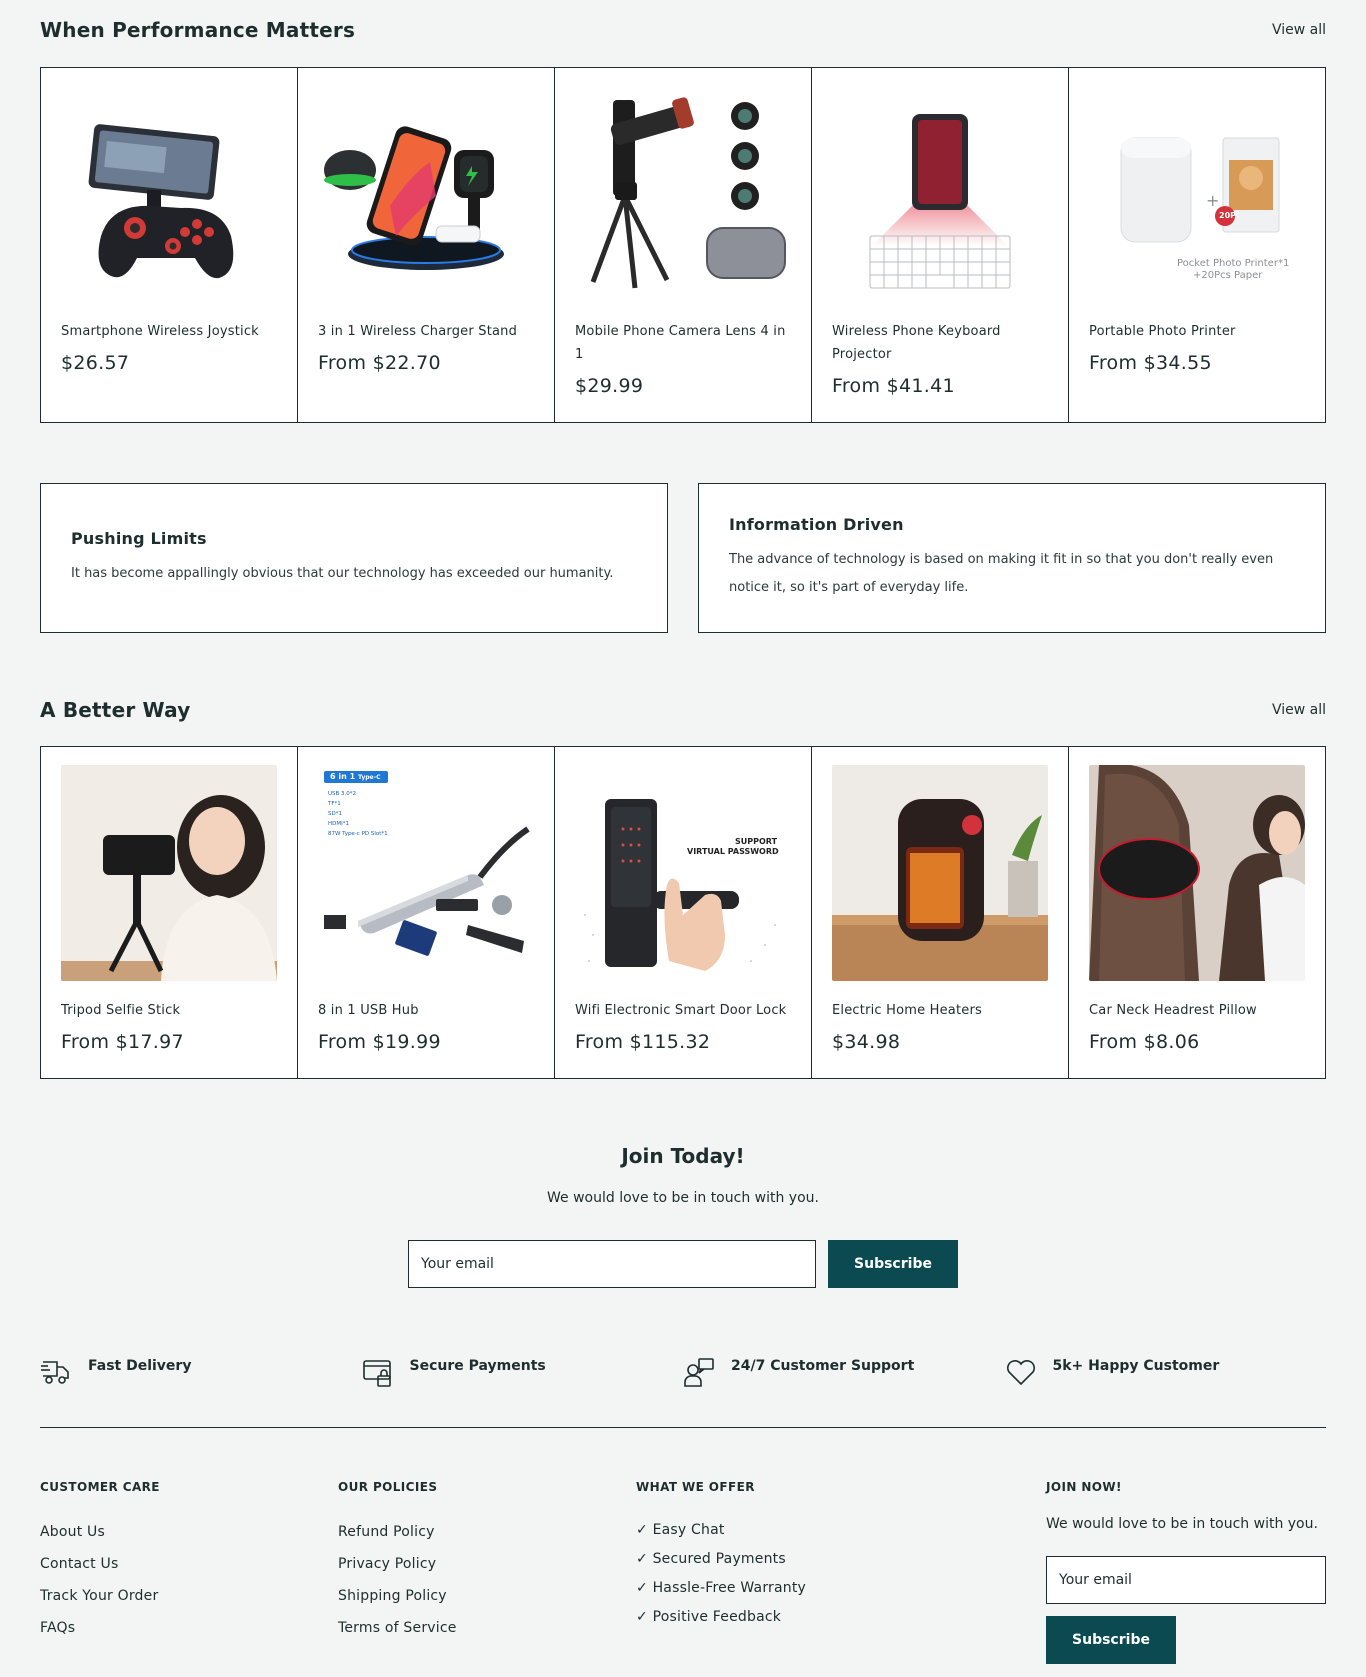 This screenshot has width=1366, height=1677. I want to click on product-title: Car Neck Headrest Pillow, so click(1197, 1010).